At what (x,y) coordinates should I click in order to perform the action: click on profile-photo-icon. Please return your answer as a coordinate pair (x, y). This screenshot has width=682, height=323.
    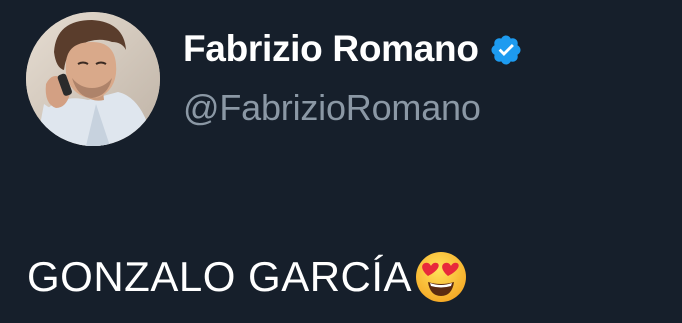
    Looking at the image, I should click on (93, 79).